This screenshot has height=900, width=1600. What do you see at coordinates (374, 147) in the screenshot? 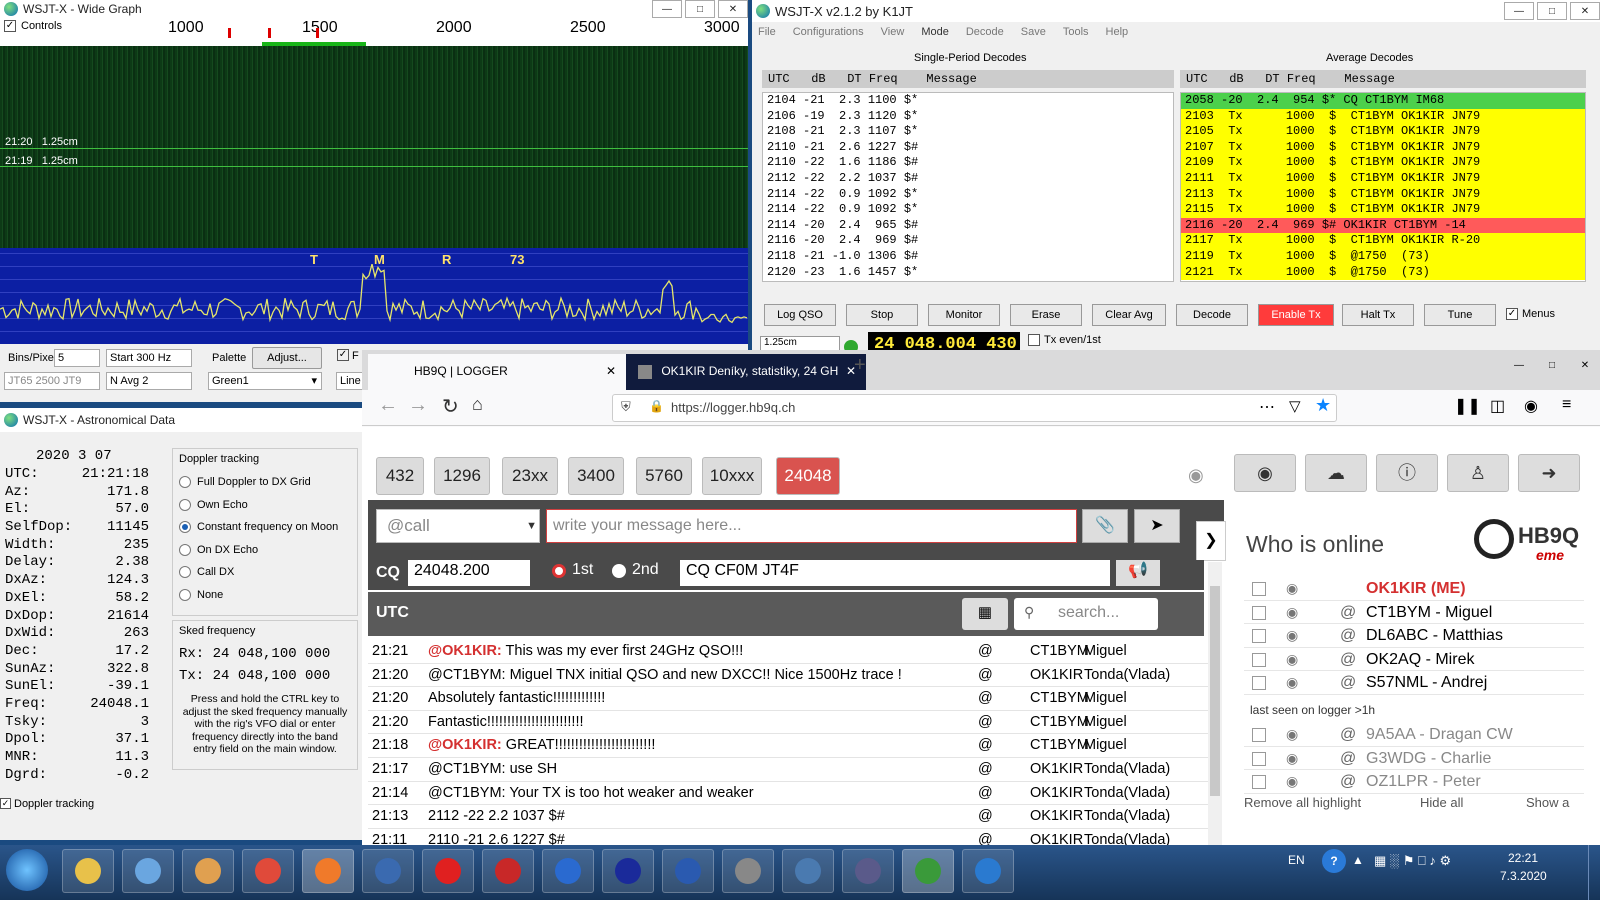
I see `waterfall-display: 21:20 1.25cm 21:19 1.25cm` at bounding box center [374, 147].